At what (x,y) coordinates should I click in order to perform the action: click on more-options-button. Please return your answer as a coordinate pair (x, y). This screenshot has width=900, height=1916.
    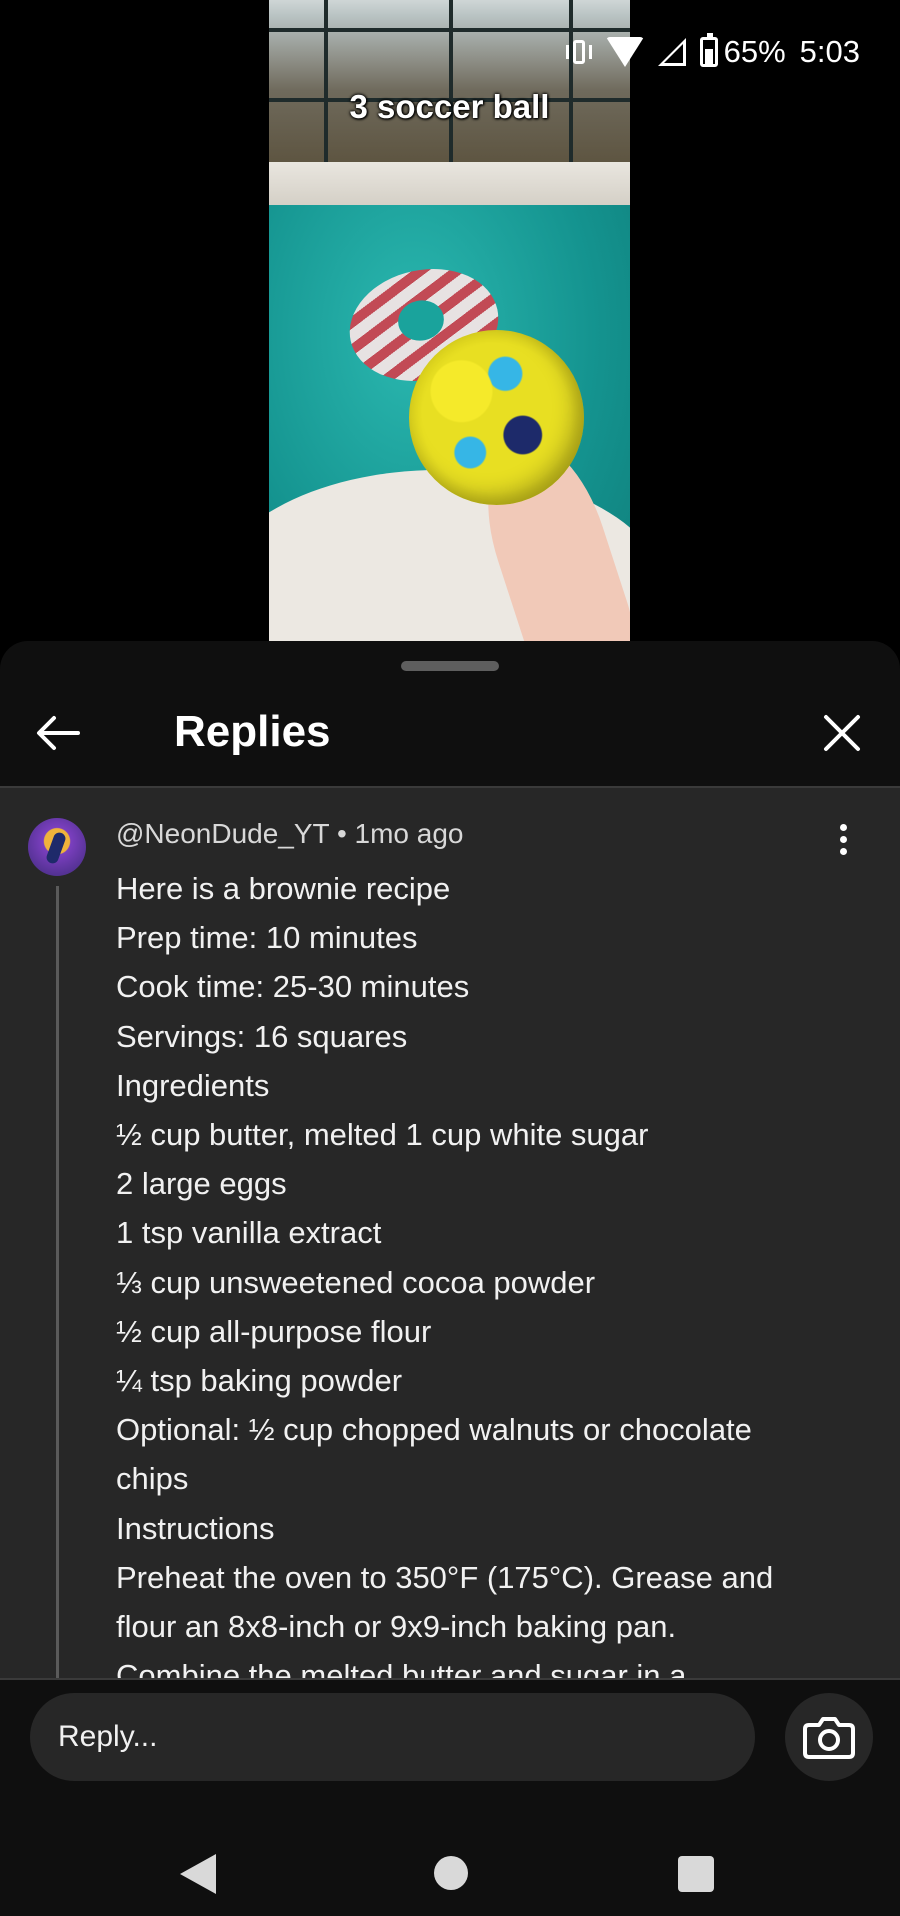
    Looking at the image, I should click on (844, 840).